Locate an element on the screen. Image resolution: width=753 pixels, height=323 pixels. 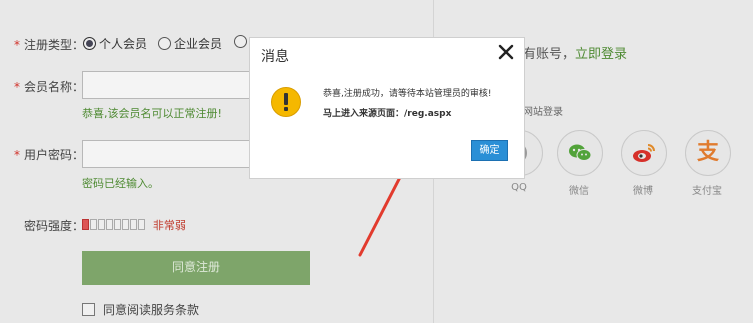
warning-icon is located at coordinates (286, 102).